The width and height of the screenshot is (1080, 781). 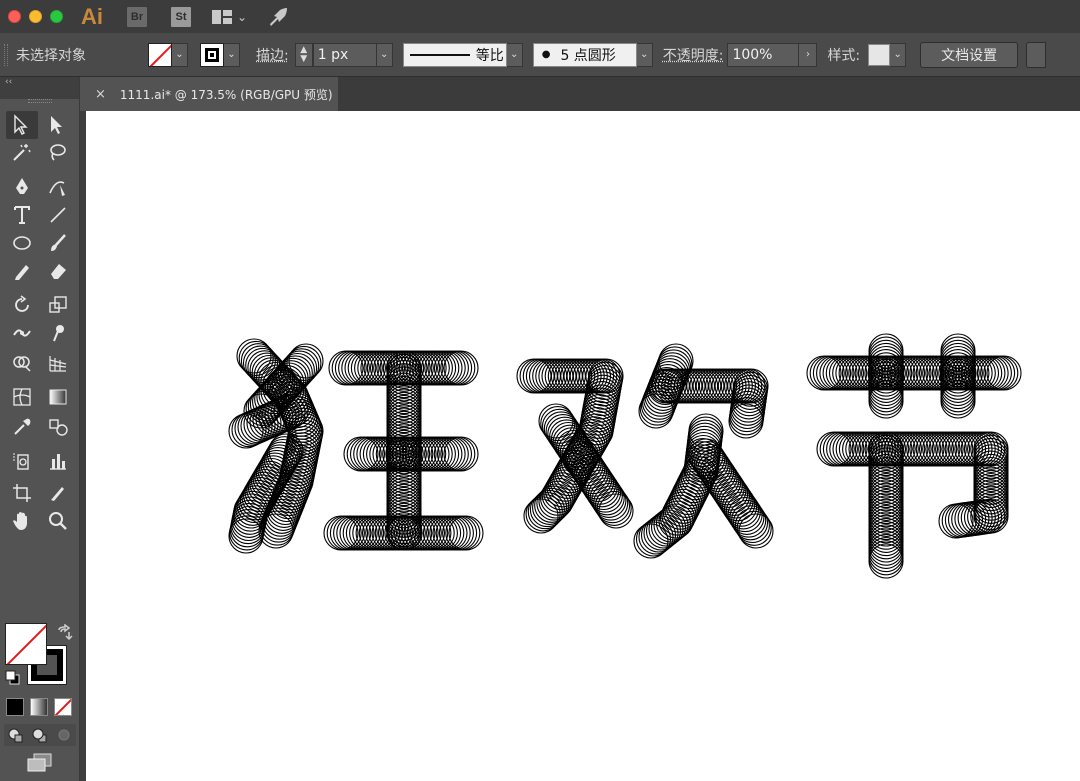 I want to click on preferences-button, so click(x=1036, y=54).